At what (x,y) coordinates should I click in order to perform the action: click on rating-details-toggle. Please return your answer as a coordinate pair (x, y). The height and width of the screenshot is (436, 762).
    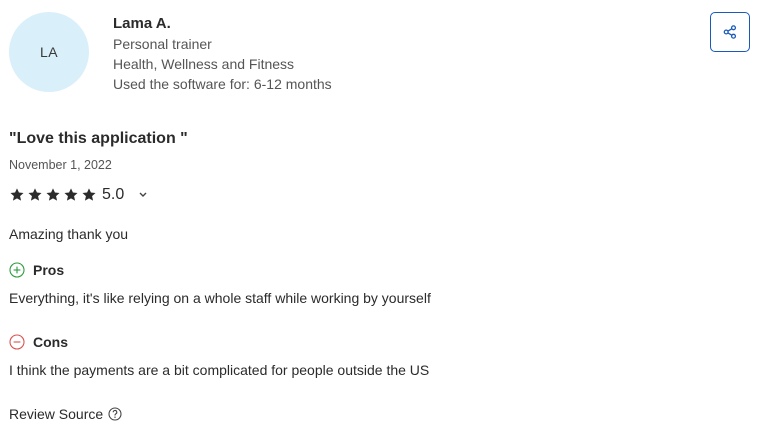
    Looking at the image, I should click on (143, 195).